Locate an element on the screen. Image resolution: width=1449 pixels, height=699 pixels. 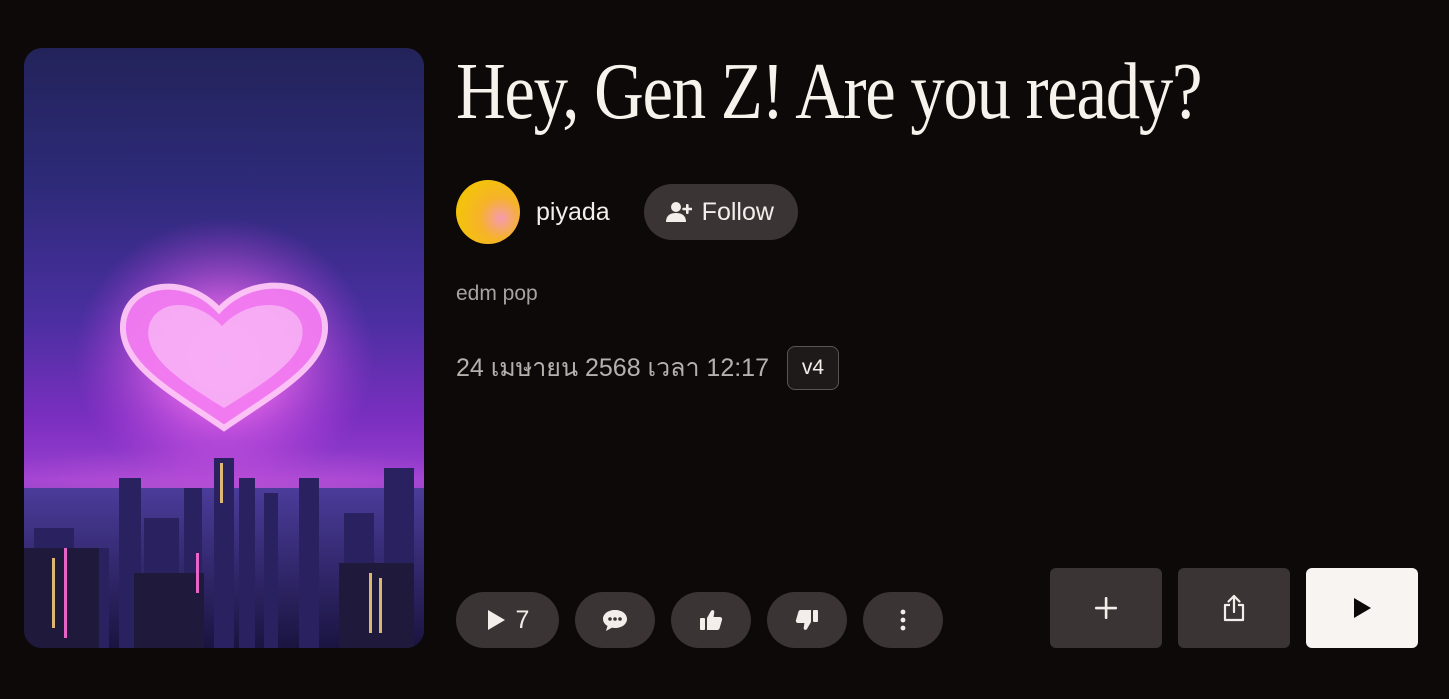
creator-row: piyada Follow is located at coordinates (627, 212).